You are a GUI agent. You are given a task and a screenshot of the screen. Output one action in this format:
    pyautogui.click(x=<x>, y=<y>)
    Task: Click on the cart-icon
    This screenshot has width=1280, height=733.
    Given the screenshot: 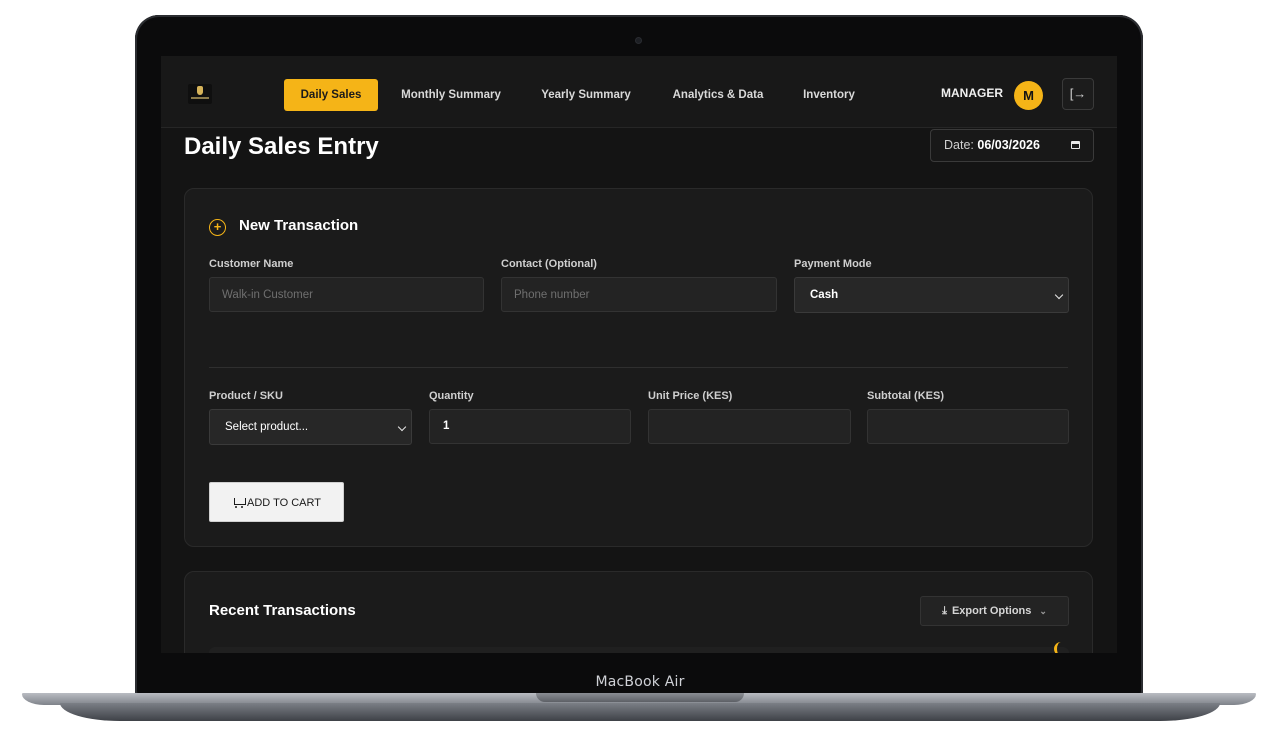 What is the action you would take?
    pyautogui.click(x=239, y=502)
    